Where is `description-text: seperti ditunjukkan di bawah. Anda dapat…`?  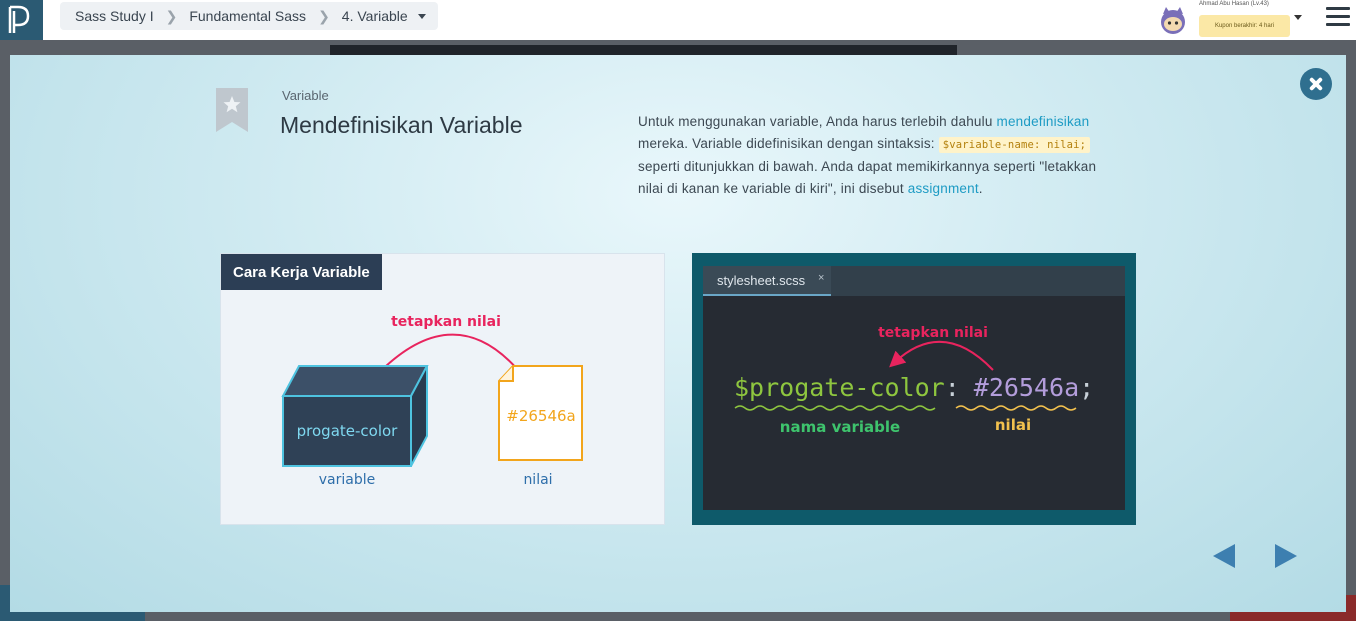
description-text: seperti ditunjukkan di bawah. Anda dapat… is located at coordinates (867, 177).